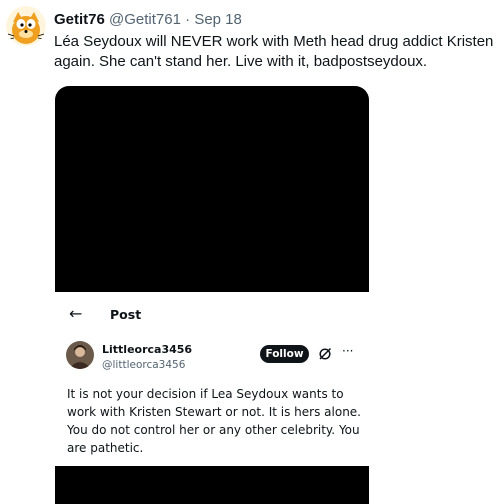  I want to click on cat-avatar-icon, so click(26, 26).